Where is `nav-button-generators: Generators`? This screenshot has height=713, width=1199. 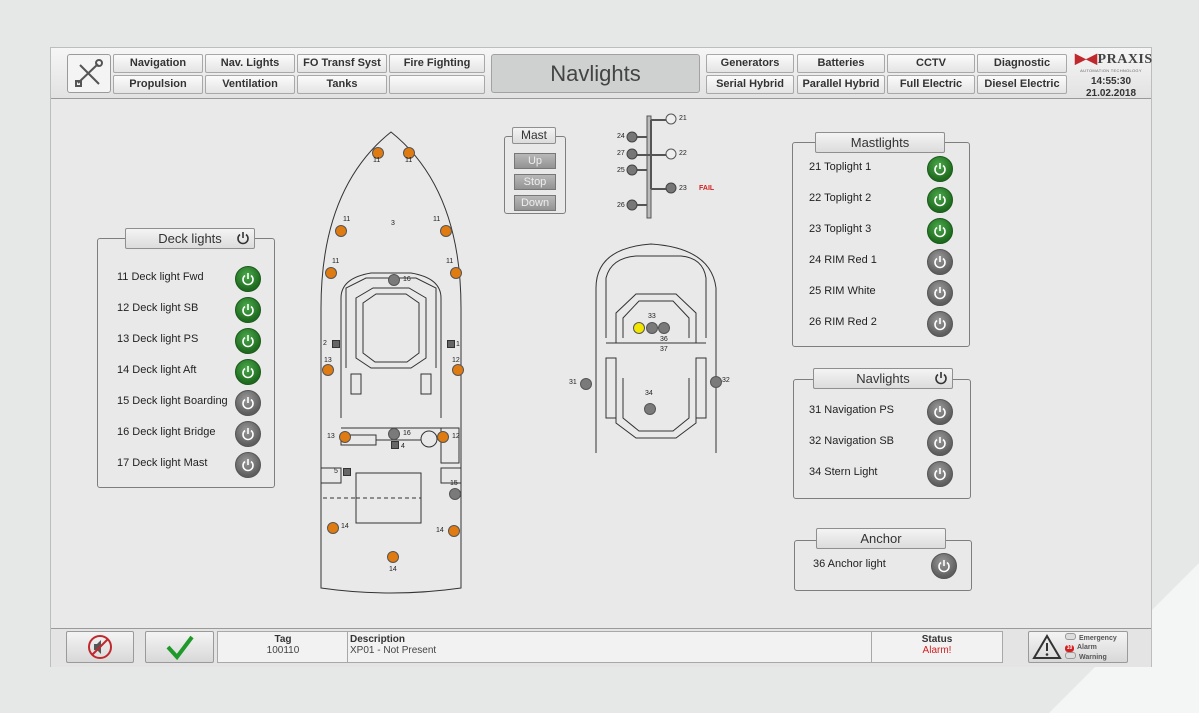 nav-button-generators: Generators is located at coordinates (750, 63).